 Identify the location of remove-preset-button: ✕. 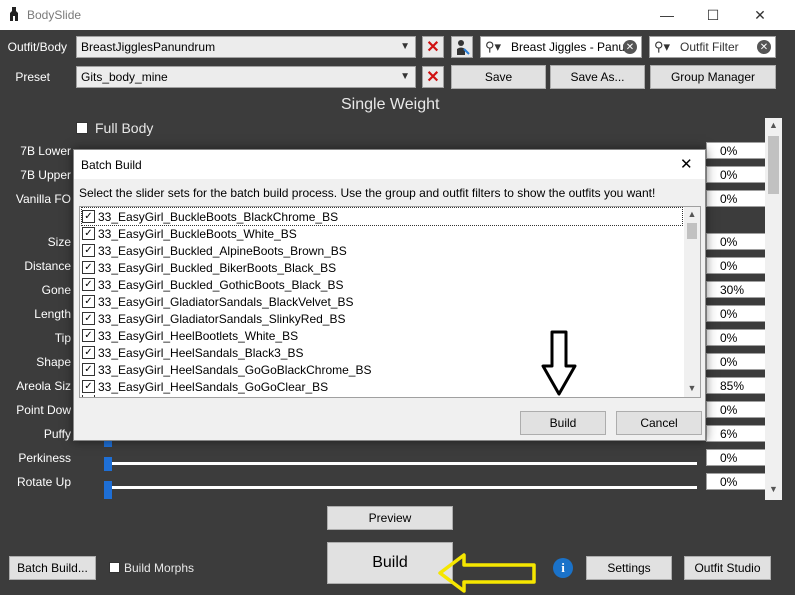
(433, 77).